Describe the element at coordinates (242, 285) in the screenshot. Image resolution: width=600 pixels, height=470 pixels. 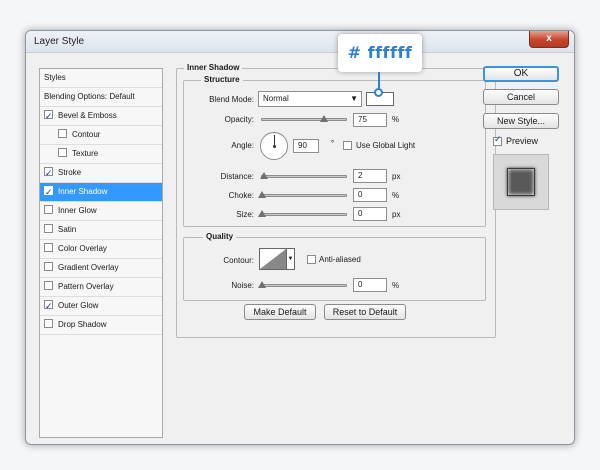
I see `noise-label: Noise:` at that location.